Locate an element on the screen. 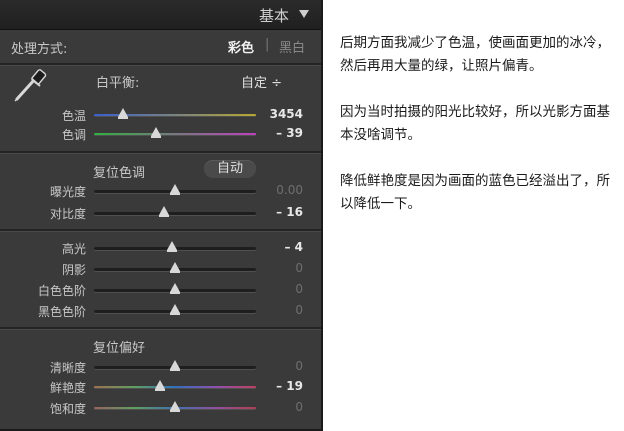  slider-label: 色温 is located at coordinates (73, 116).